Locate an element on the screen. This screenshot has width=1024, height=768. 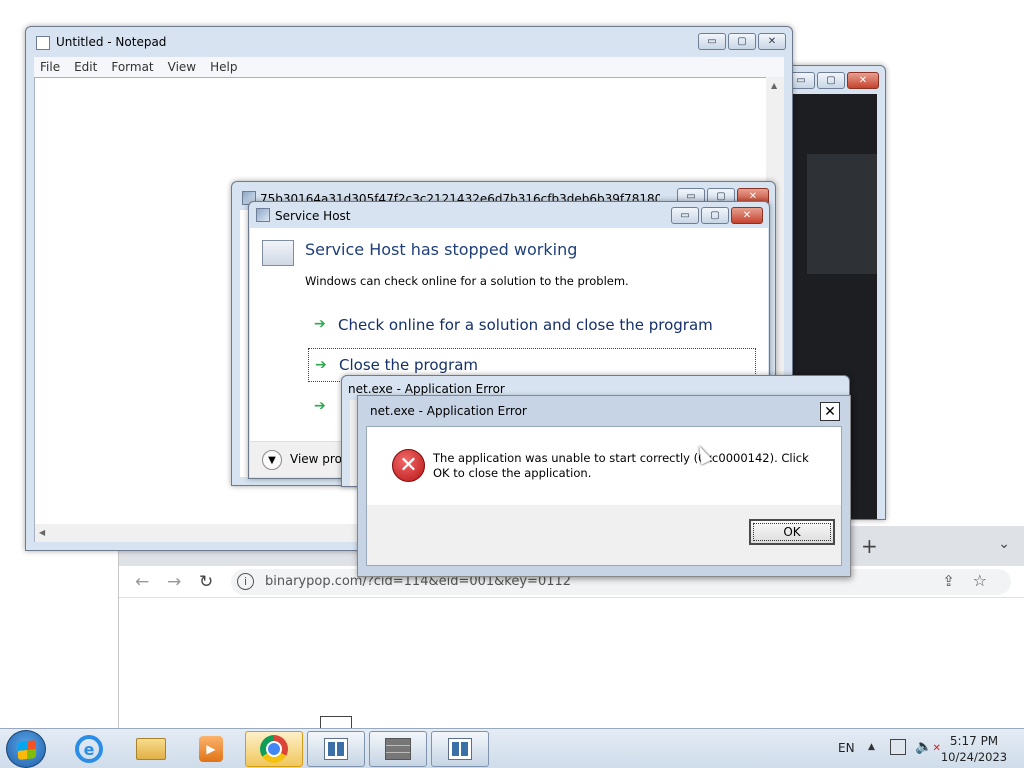
notepad-titlebar: Untitled - Notepad ▭ ▢ ✕ is located at coordinates (409, 41).